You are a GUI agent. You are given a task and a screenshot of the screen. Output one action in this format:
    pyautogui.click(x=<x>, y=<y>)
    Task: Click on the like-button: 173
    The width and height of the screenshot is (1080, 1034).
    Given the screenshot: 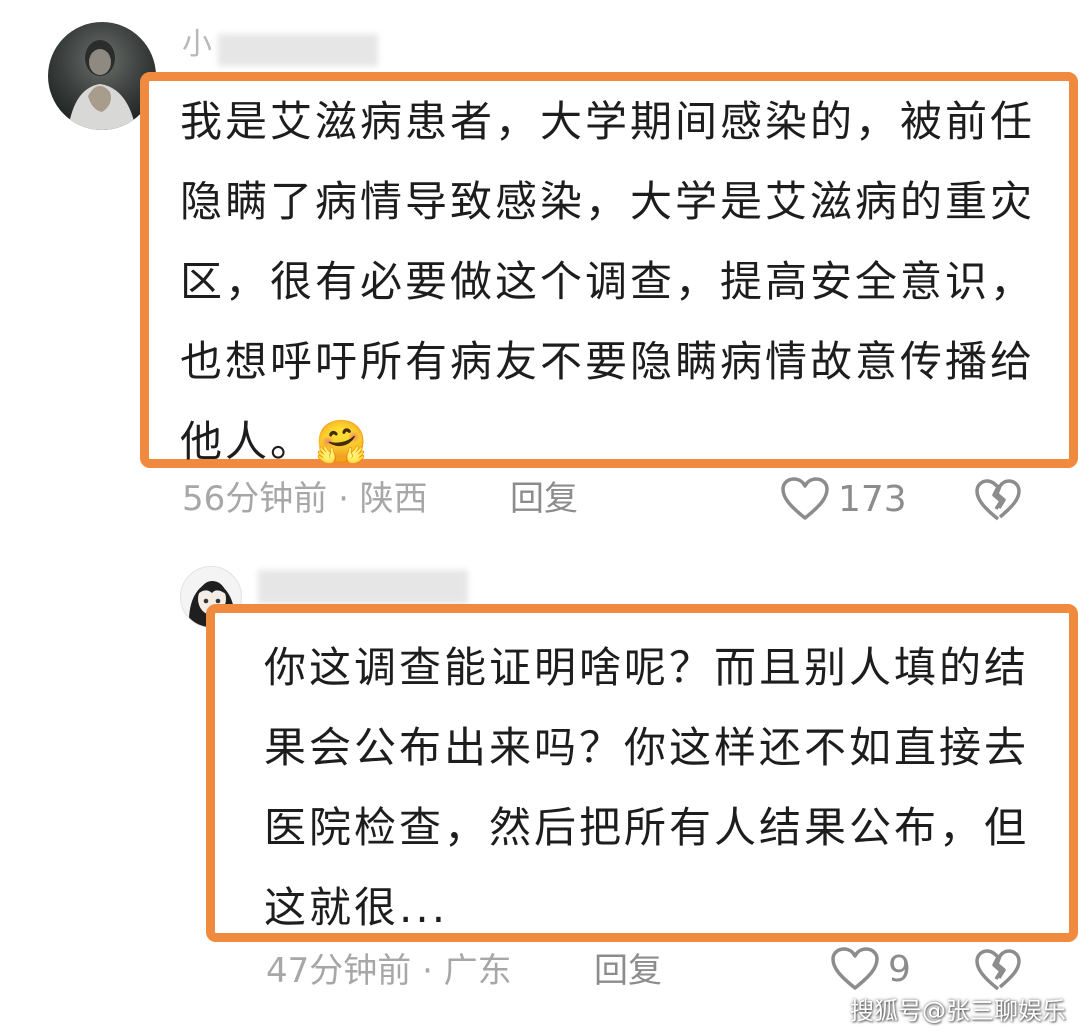 What is the action you would take?
    pyautogui.click(x=843, y=499)
    